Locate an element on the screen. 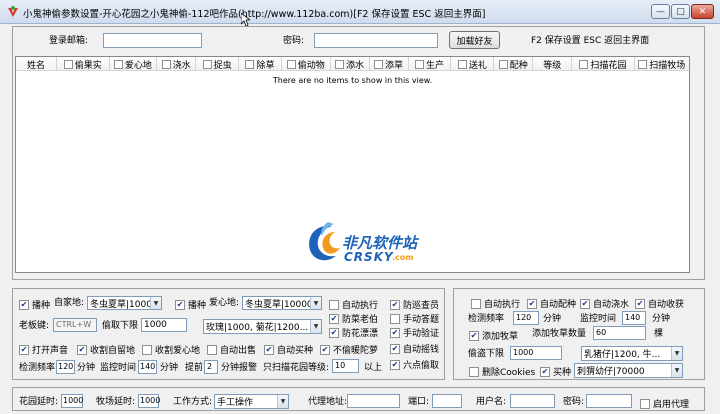  col-water: 浇水 is located at coordinates (177, 64).